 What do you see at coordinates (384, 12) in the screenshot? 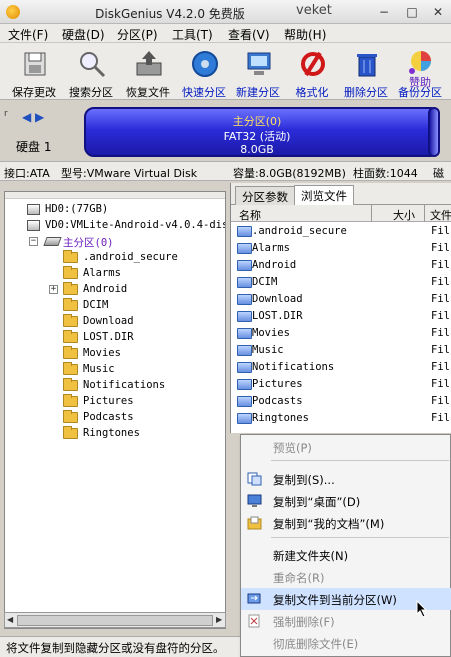
I see `minimize-button: −` at bounding box center [384, 12].